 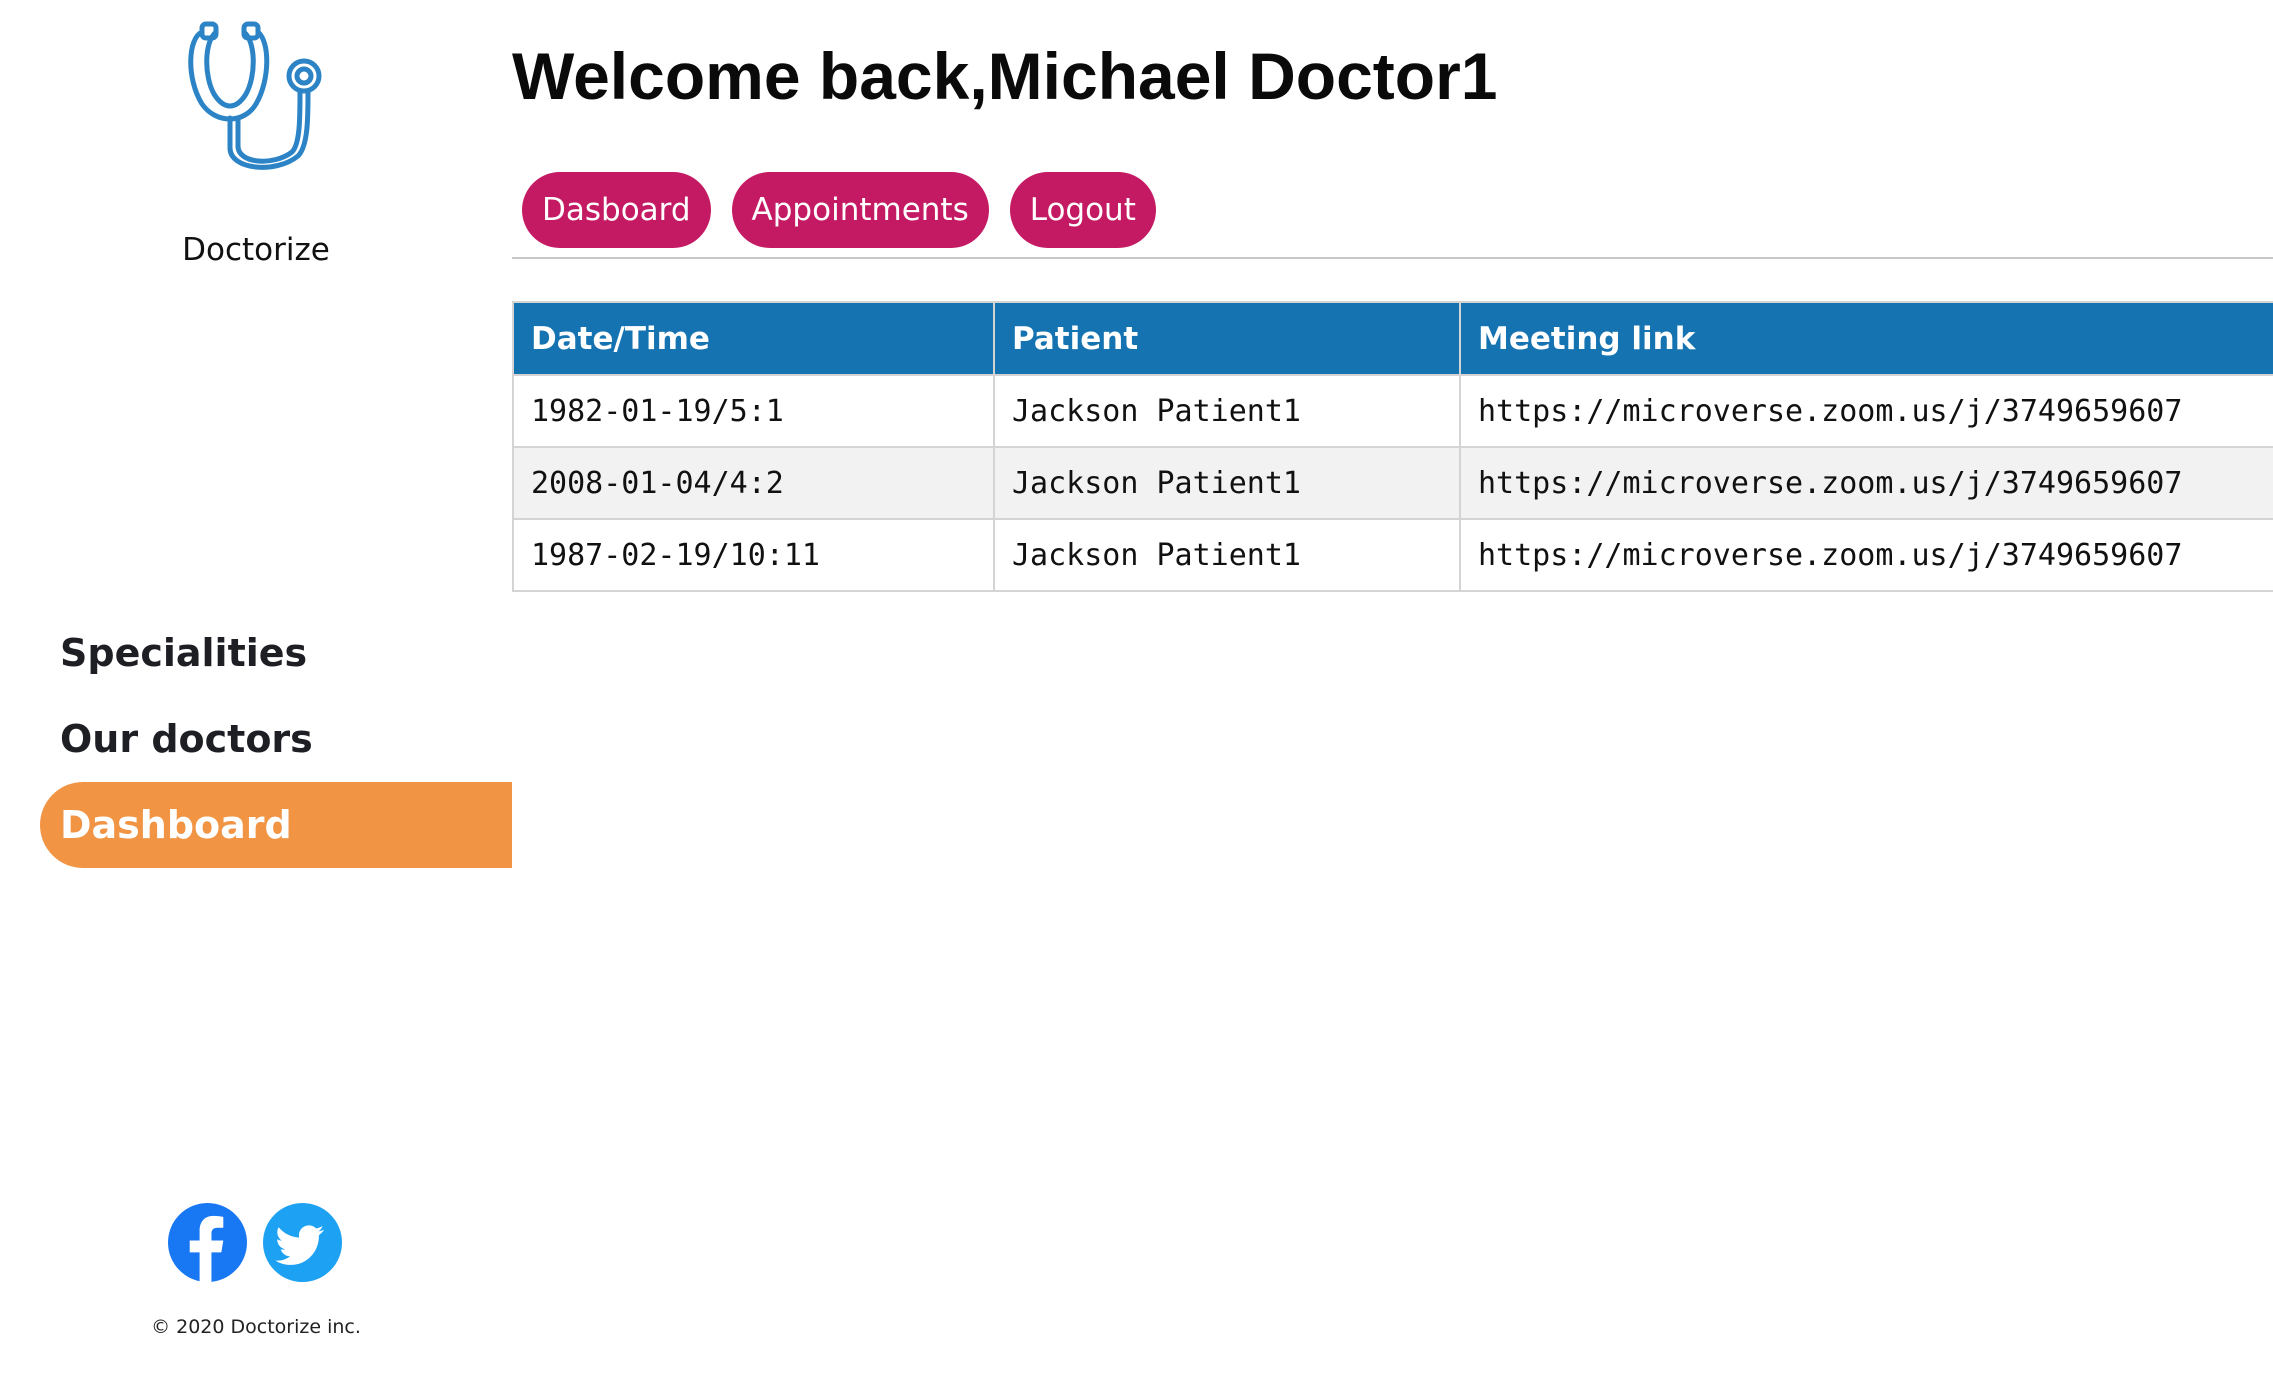 I want to click on table-header-row: Date/Time Patient Meeting link, so click(x=1392, y=338).